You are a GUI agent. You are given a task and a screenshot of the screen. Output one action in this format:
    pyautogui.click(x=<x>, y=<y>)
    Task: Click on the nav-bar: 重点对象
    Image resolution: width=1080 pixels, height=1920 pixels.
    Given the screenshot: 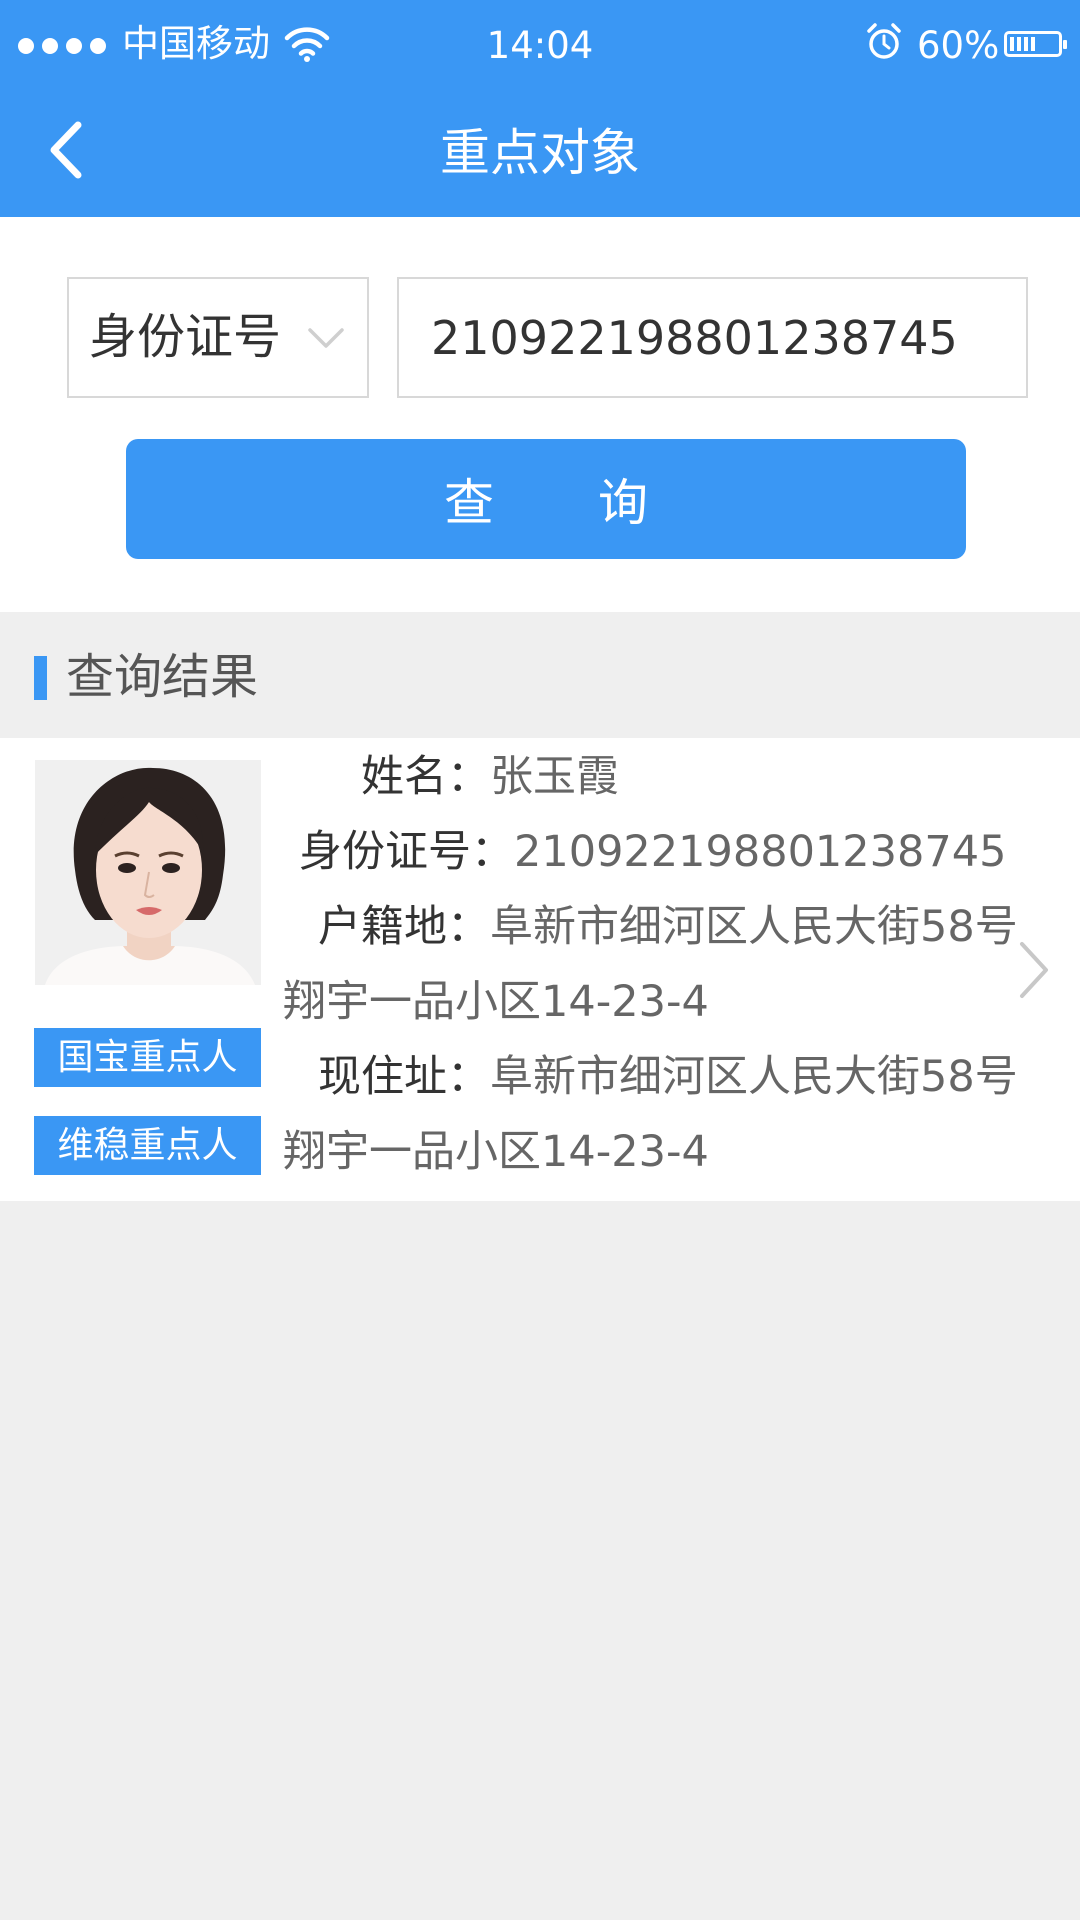 What is the action you would take?
    pyautogui.click(x=540, y=153)
    